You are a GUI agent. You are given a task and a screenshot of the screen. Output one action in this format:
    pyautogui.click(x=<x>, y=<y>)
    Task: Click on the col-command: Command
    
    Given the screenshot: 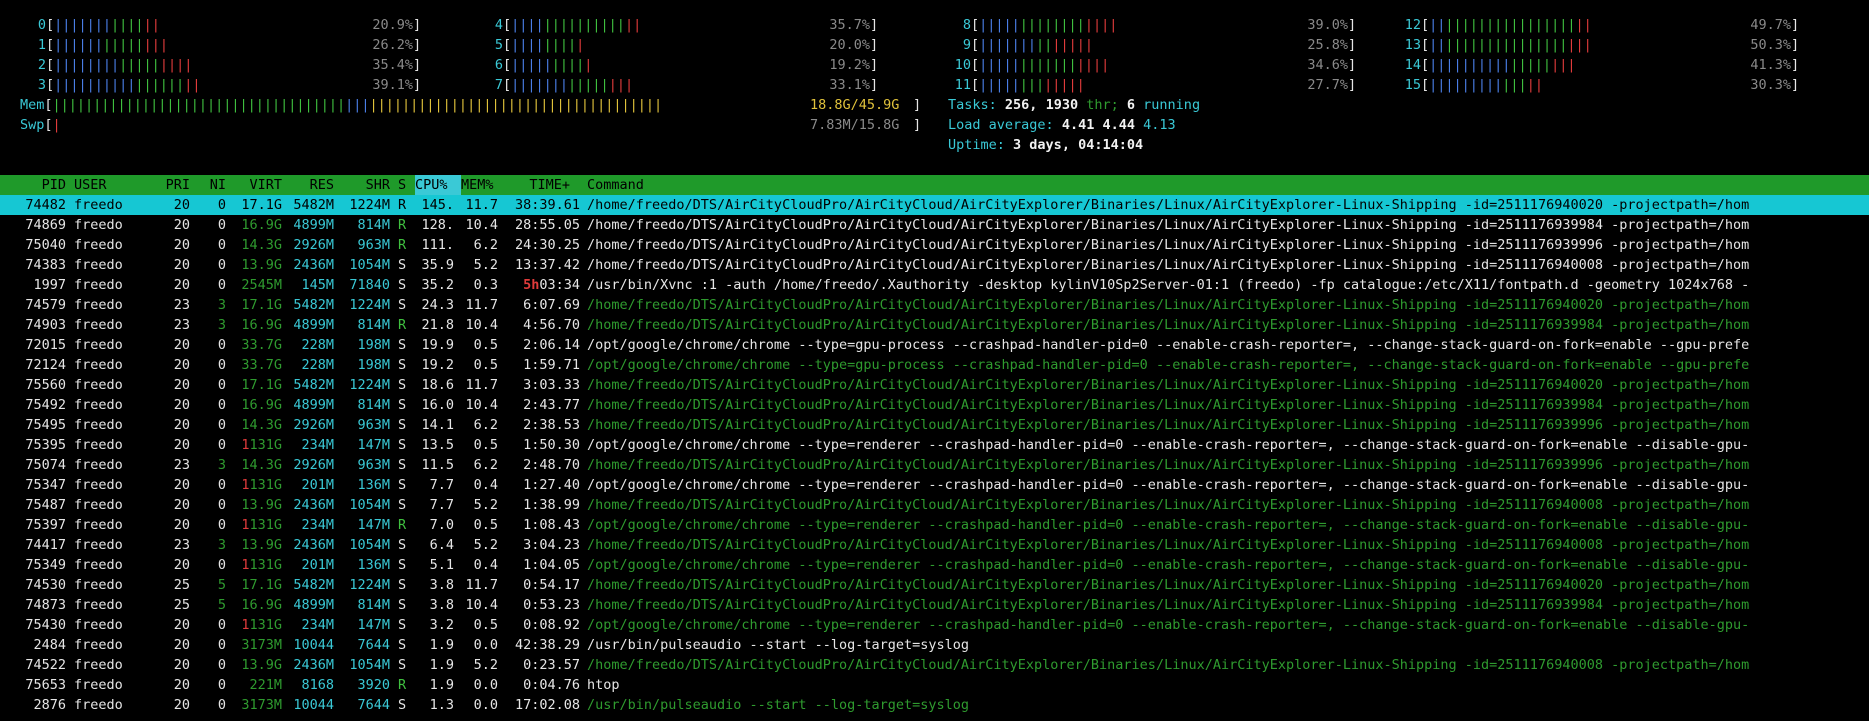 What is the action you would take?
    pyautogui.click(x=615, y=185)
    